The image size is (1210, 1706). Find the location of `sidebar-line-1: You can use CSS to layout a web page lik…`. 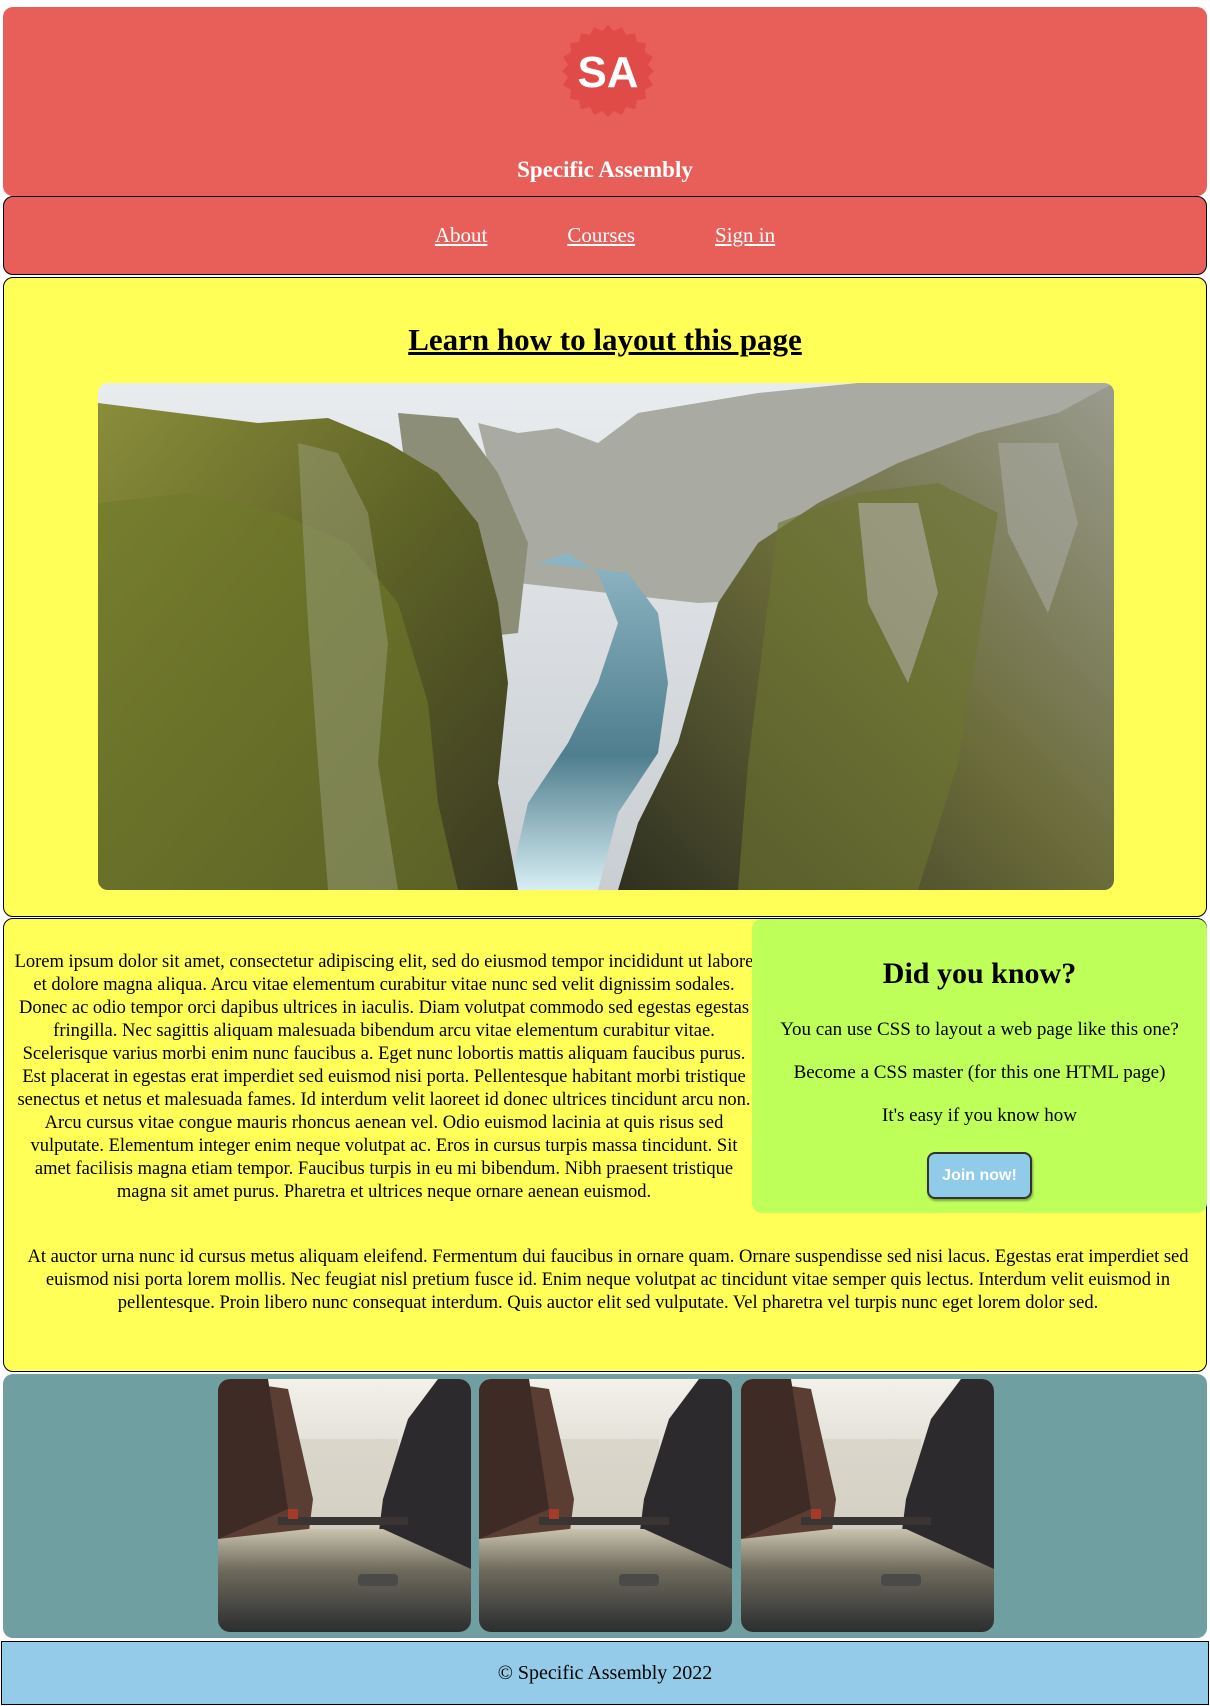

sidebar-line-1: You can use CSS to layout a web page lik… is located at coordinates (979, 1029).